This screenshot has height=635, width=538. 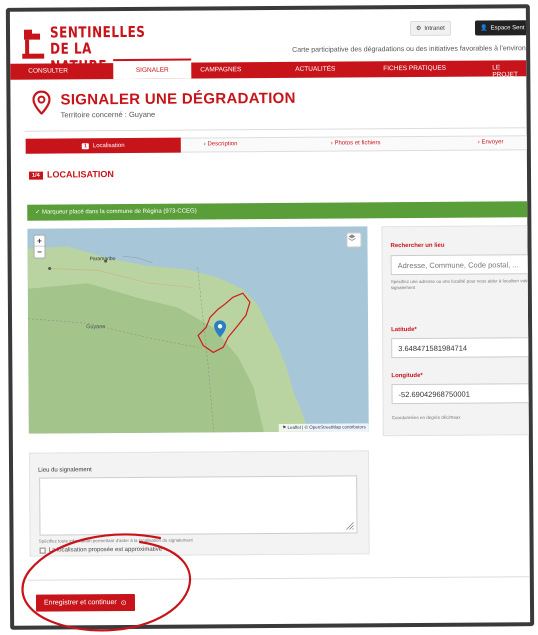 What do you see at coordinates (315, 69) in the screenshot?
I see `nav-item-actualites: ACTUALITÉS` at bounding box center [315, 69].